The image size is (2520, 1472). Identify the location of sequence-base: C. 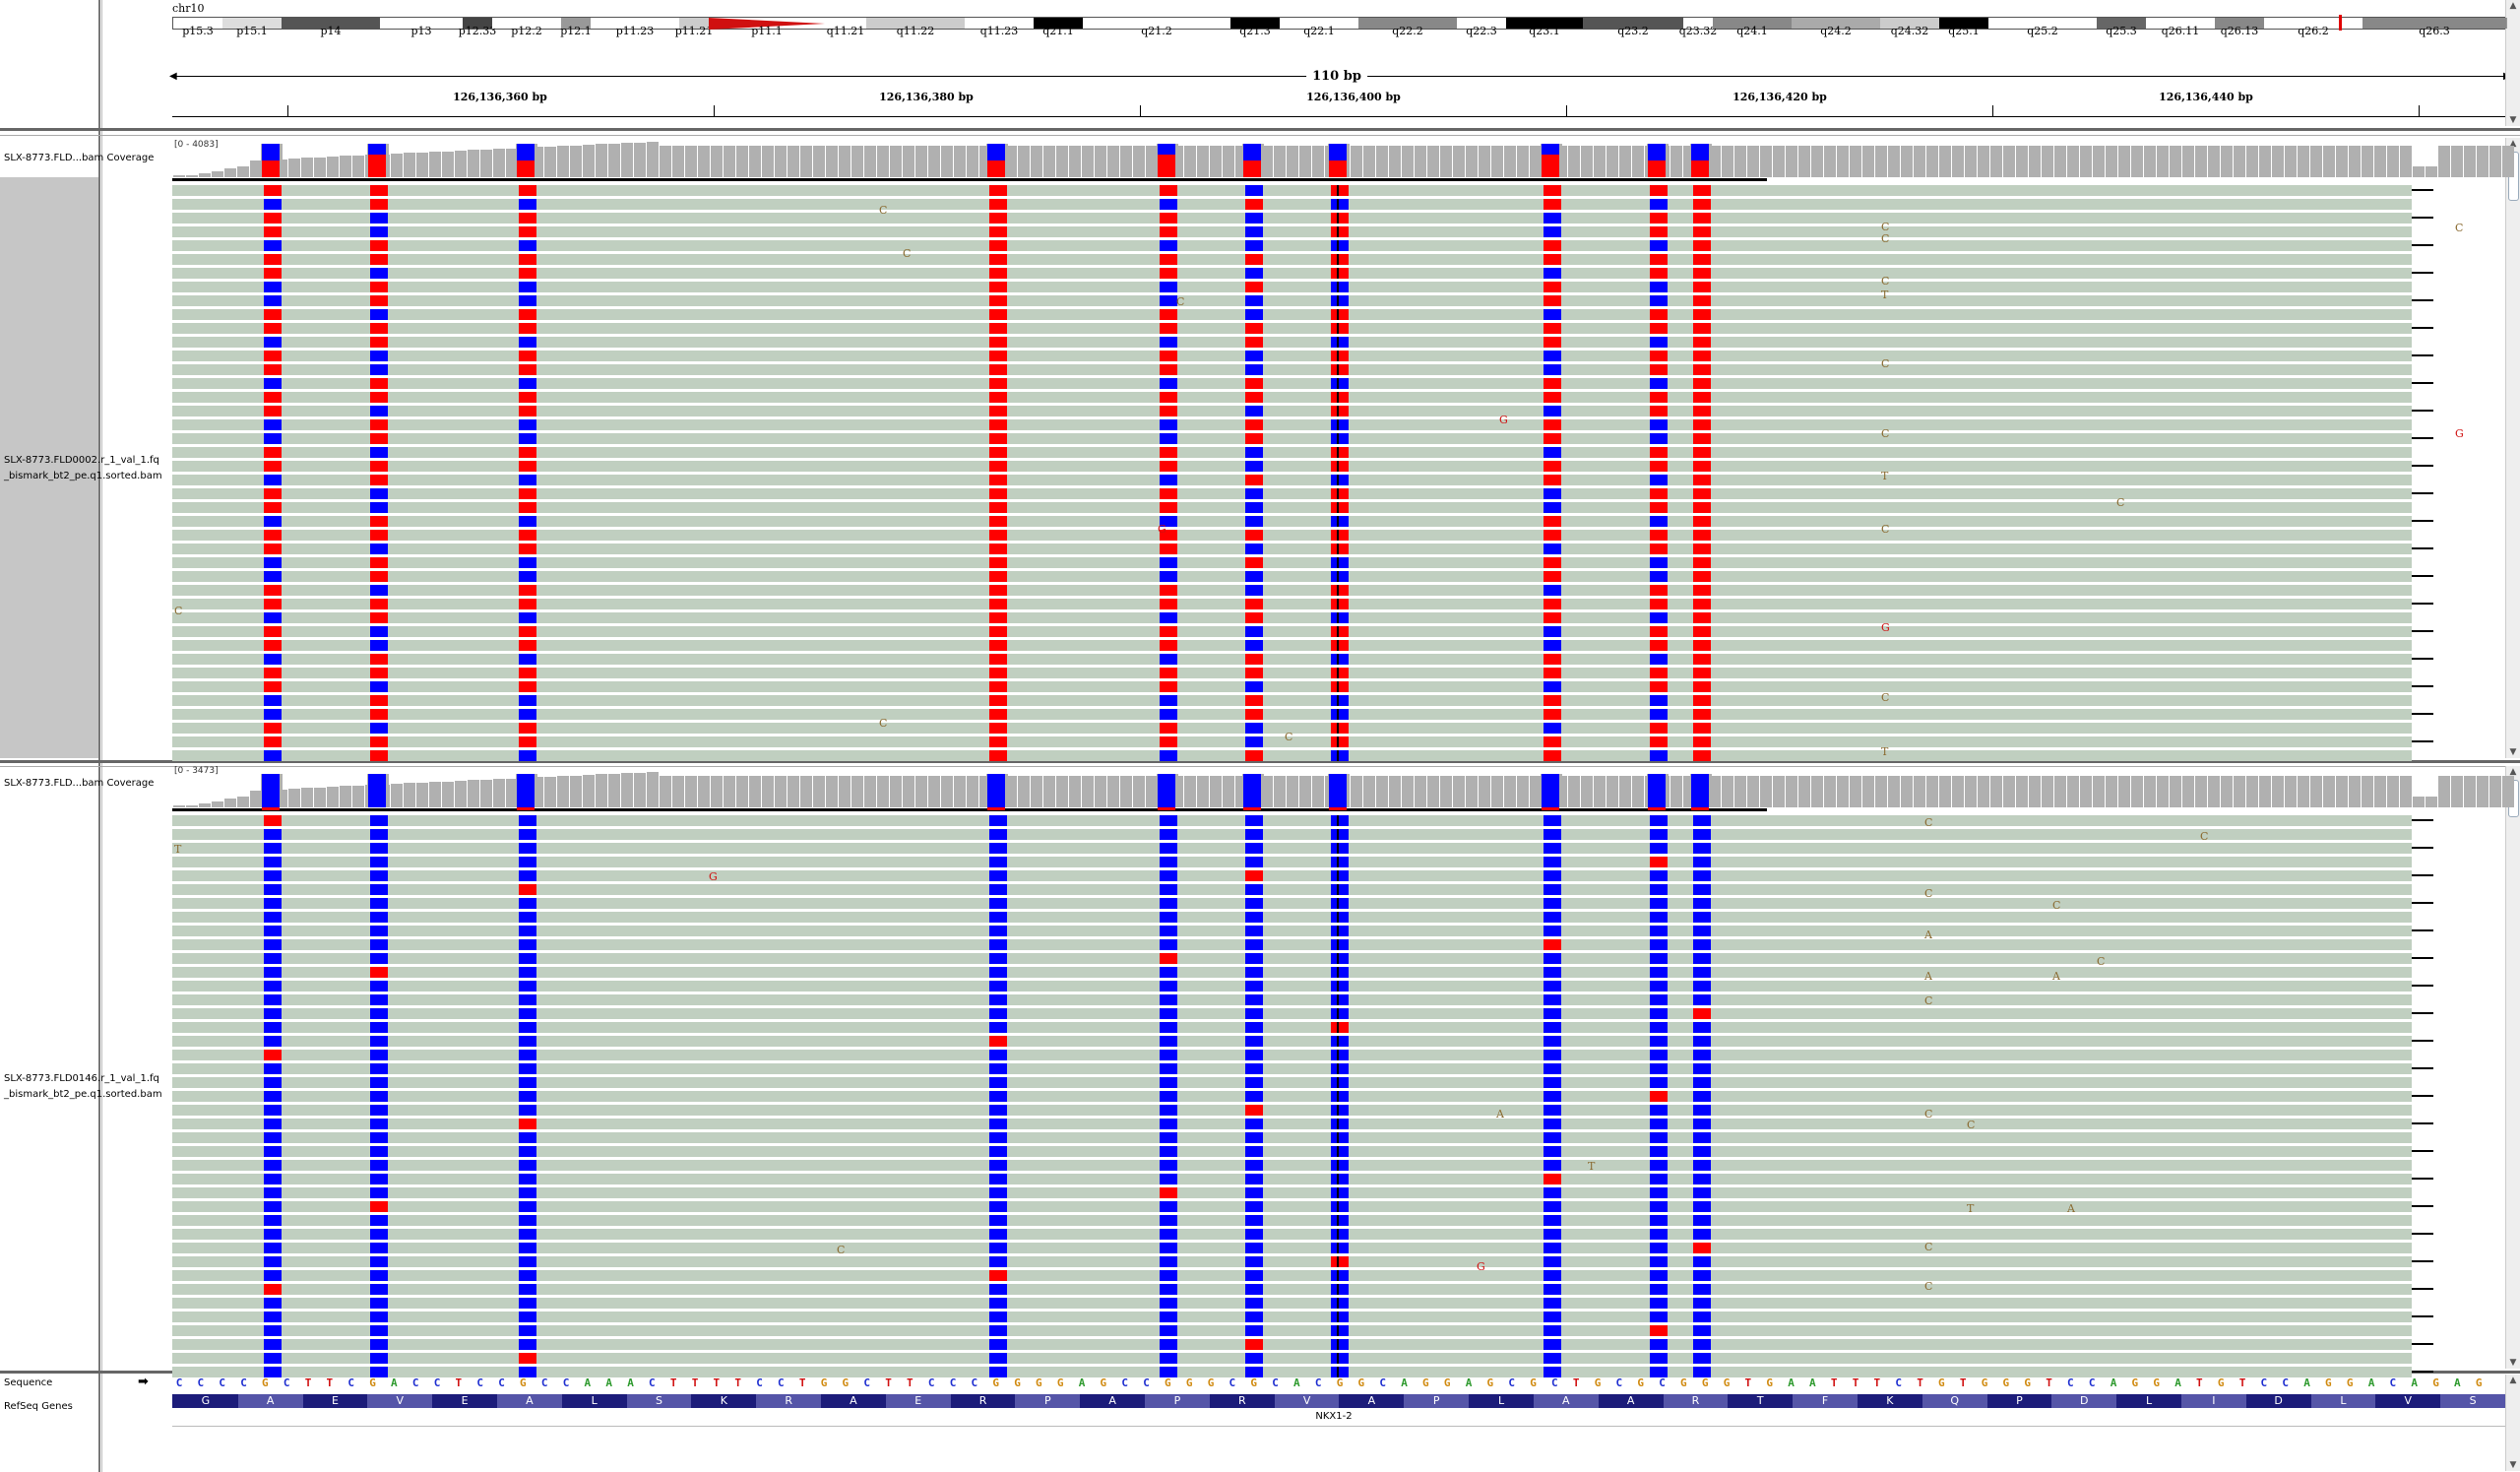
(2070, 1382).